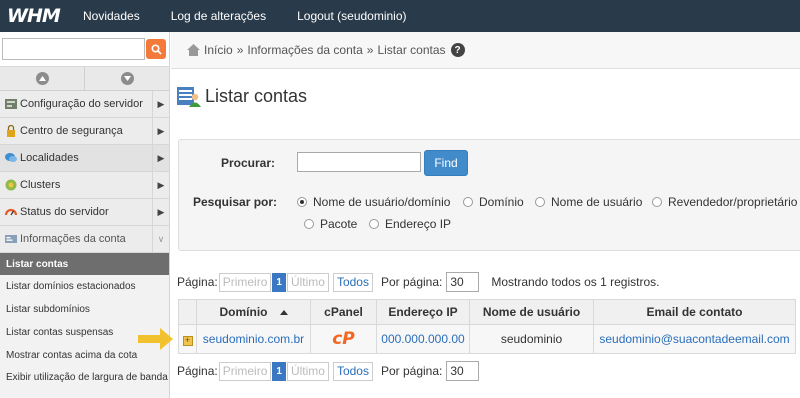 Image resolution: width=800 pixels, height=398 pixels. I want to click on domain-link: seudominio.com.br, so click(253, 339).